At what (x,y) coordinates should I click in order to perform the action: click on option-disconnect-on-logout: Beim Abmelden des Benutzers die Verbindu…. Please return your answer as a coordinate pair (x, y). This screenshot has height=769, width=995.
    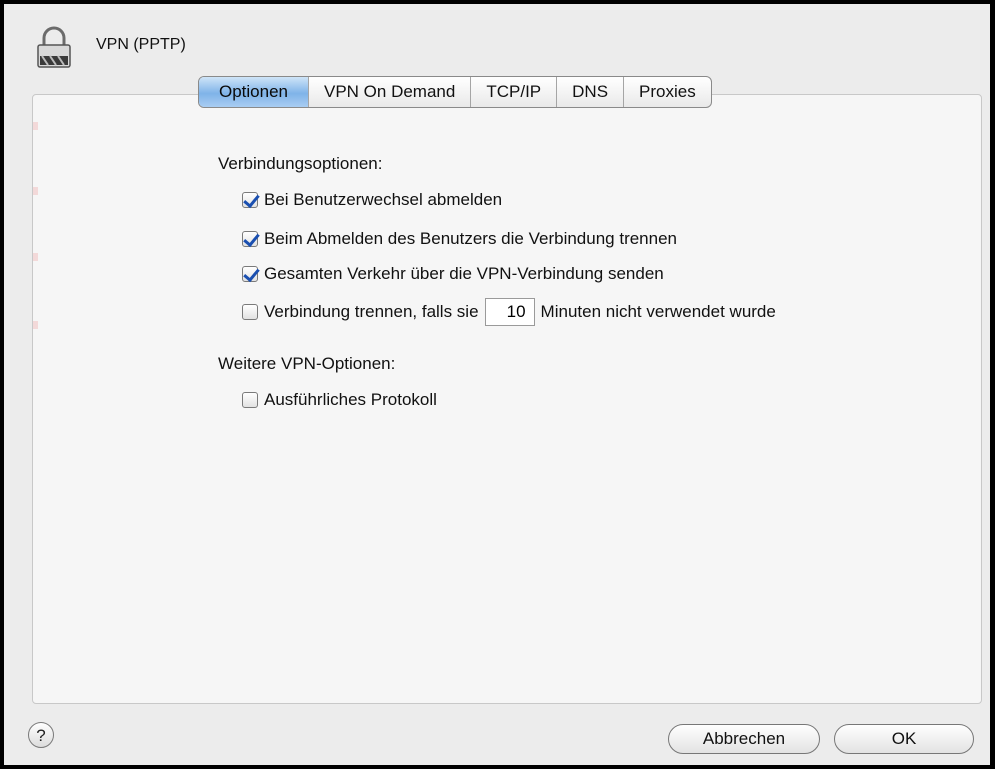
    Looking at the image, I should click on (459, 239).